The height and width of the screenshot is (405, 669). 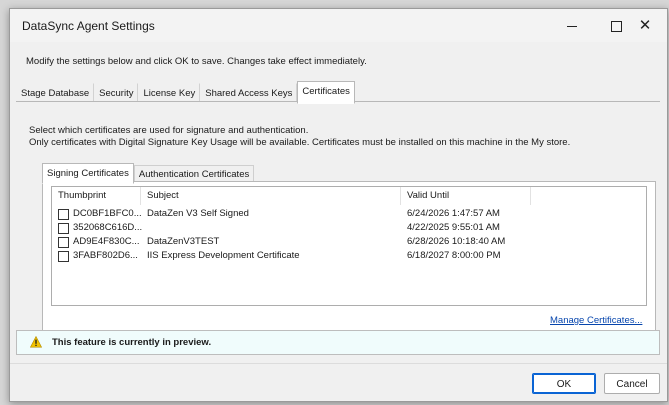 What do you see at coordinates (588, 196) in the screenshot?
I see `column-header-filler` at bounding box center [588, 196].